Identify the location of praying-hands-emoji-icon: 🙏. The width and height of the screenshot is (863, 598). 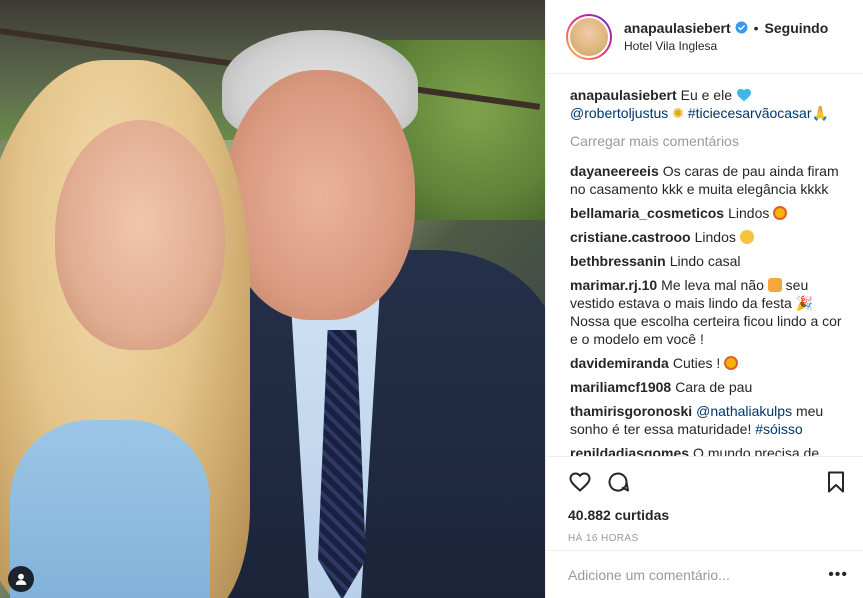
(820, 113).